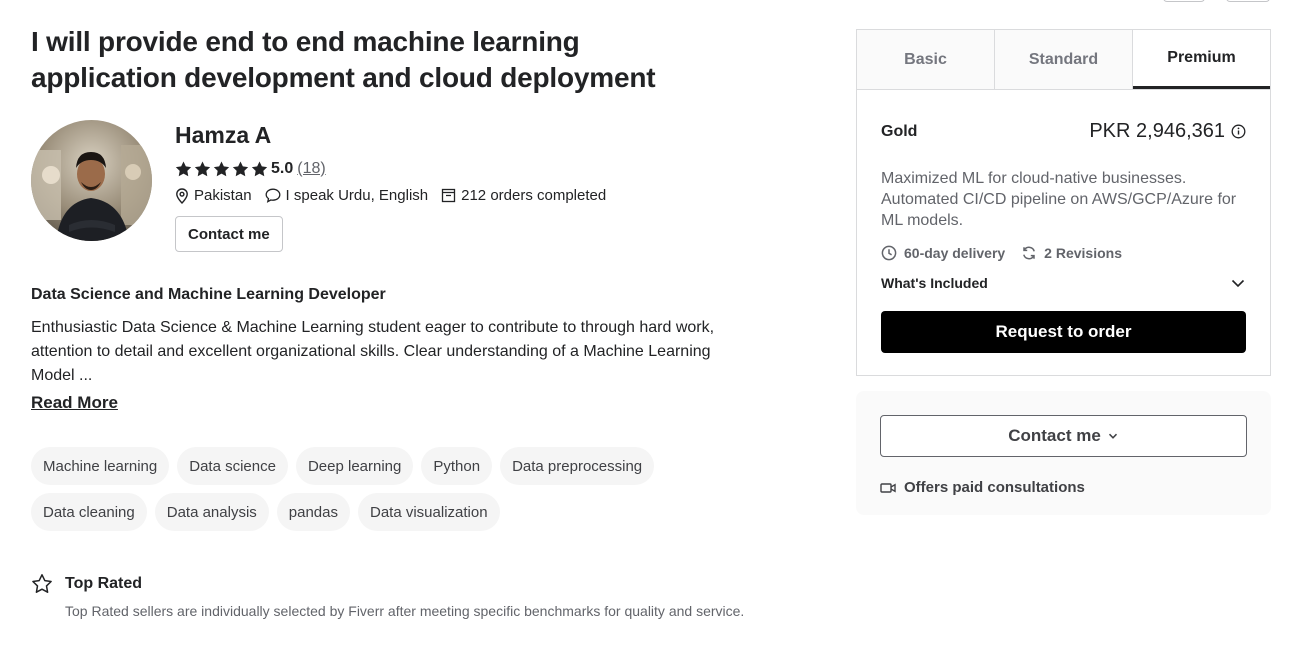  I want to click on whats-included-toggle: What's Included, so click(1063, 283).